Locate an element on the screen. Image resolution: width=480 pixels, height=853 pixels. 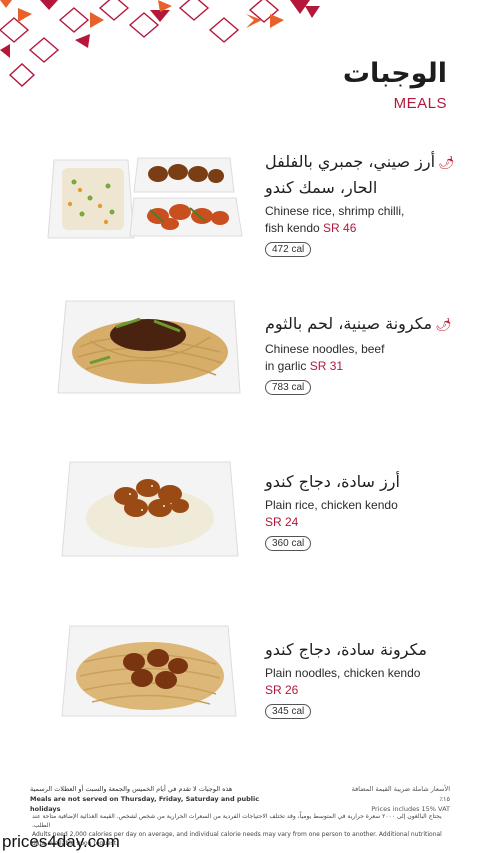
calorie-badge: 783 cal is located at coordinates (288, 387).